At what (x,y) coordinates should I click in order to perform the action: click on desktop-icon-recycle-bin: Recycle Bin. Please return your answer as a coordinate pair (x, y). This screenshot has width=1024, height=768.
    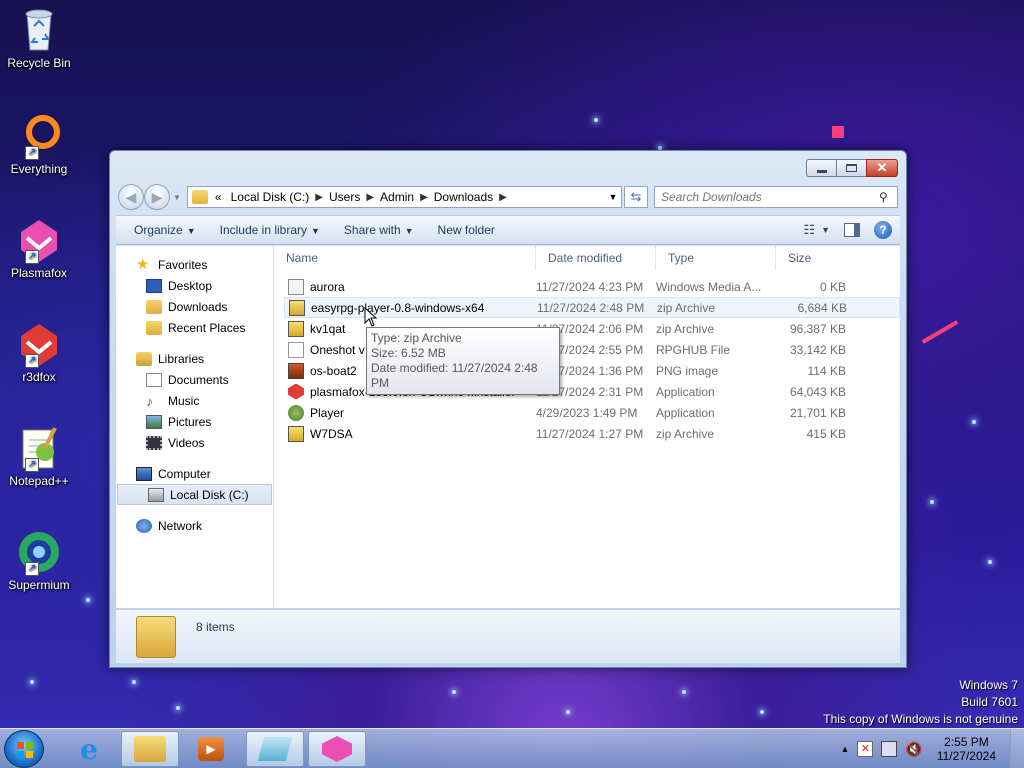
    Looking at the image, I should click on (39, 38).